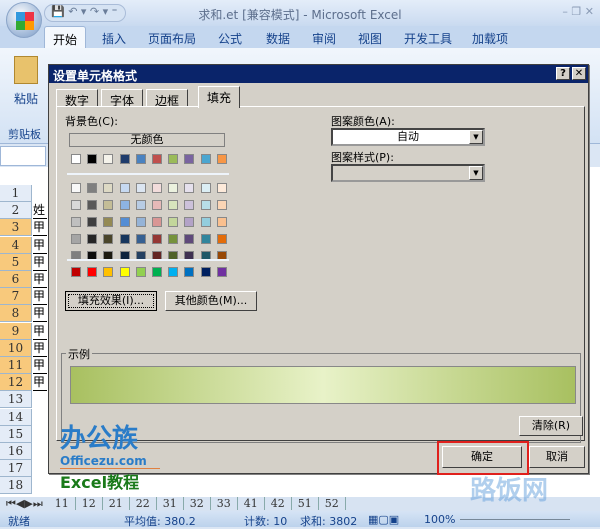  I want to click on ribbon-tab-data: 数据, so click(278, 38).